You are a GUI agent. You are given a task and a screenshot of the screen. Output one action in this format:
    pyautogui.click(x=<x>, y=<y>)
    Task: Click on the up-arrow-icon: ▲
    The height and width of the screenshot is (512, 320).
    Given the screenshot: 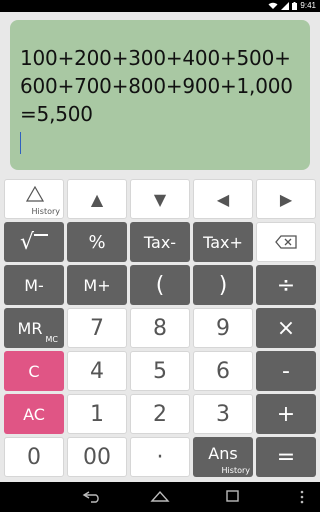 What is the action you would take?
    pyautogui.click(x=97, y=199)
    